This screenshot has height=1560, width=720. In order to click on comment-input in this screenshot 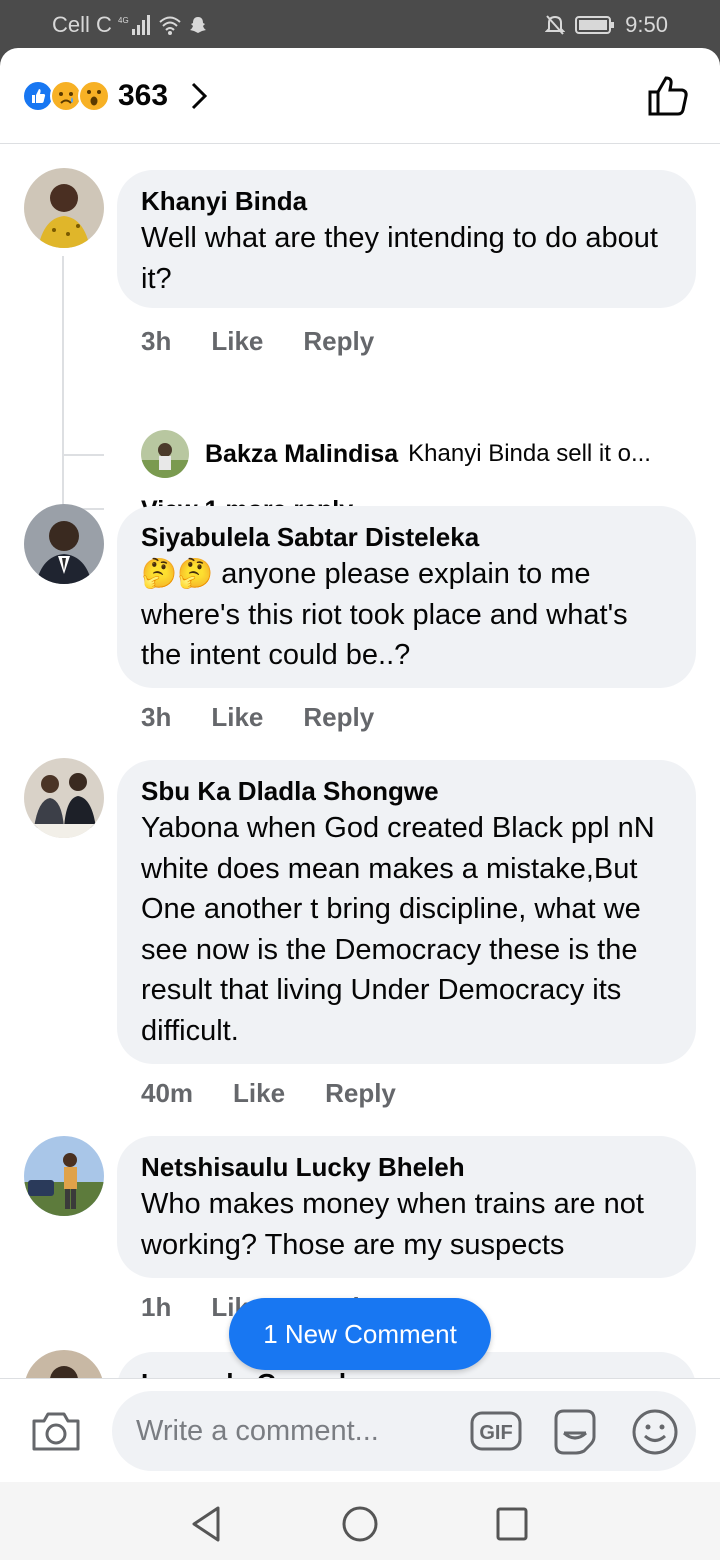, I will do `click(296, 1431)`.